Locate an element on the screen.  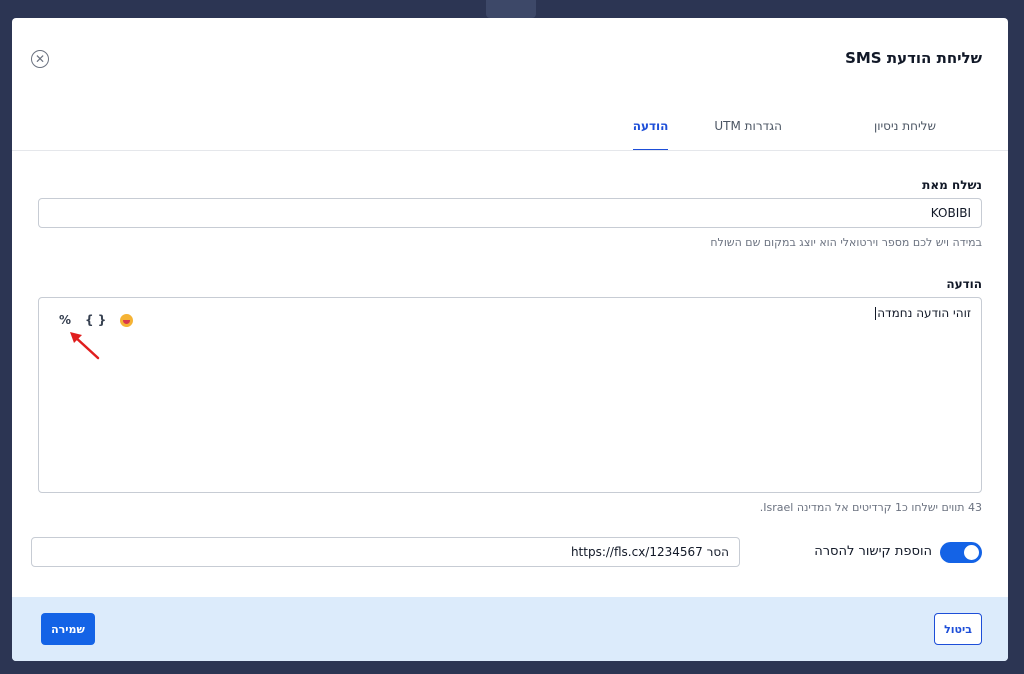
annotation-arrow-icon is located at coordinates (85, 346).